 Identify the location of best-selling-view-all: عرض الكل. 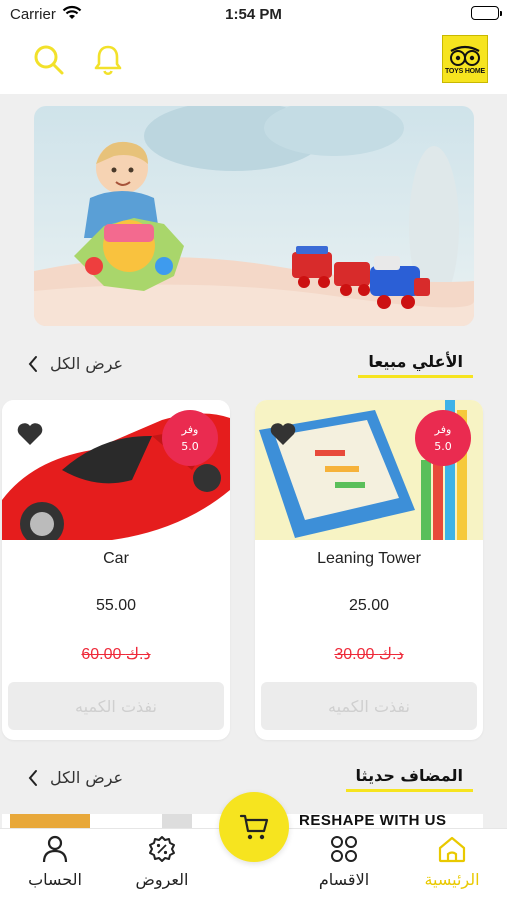
(75, 363).